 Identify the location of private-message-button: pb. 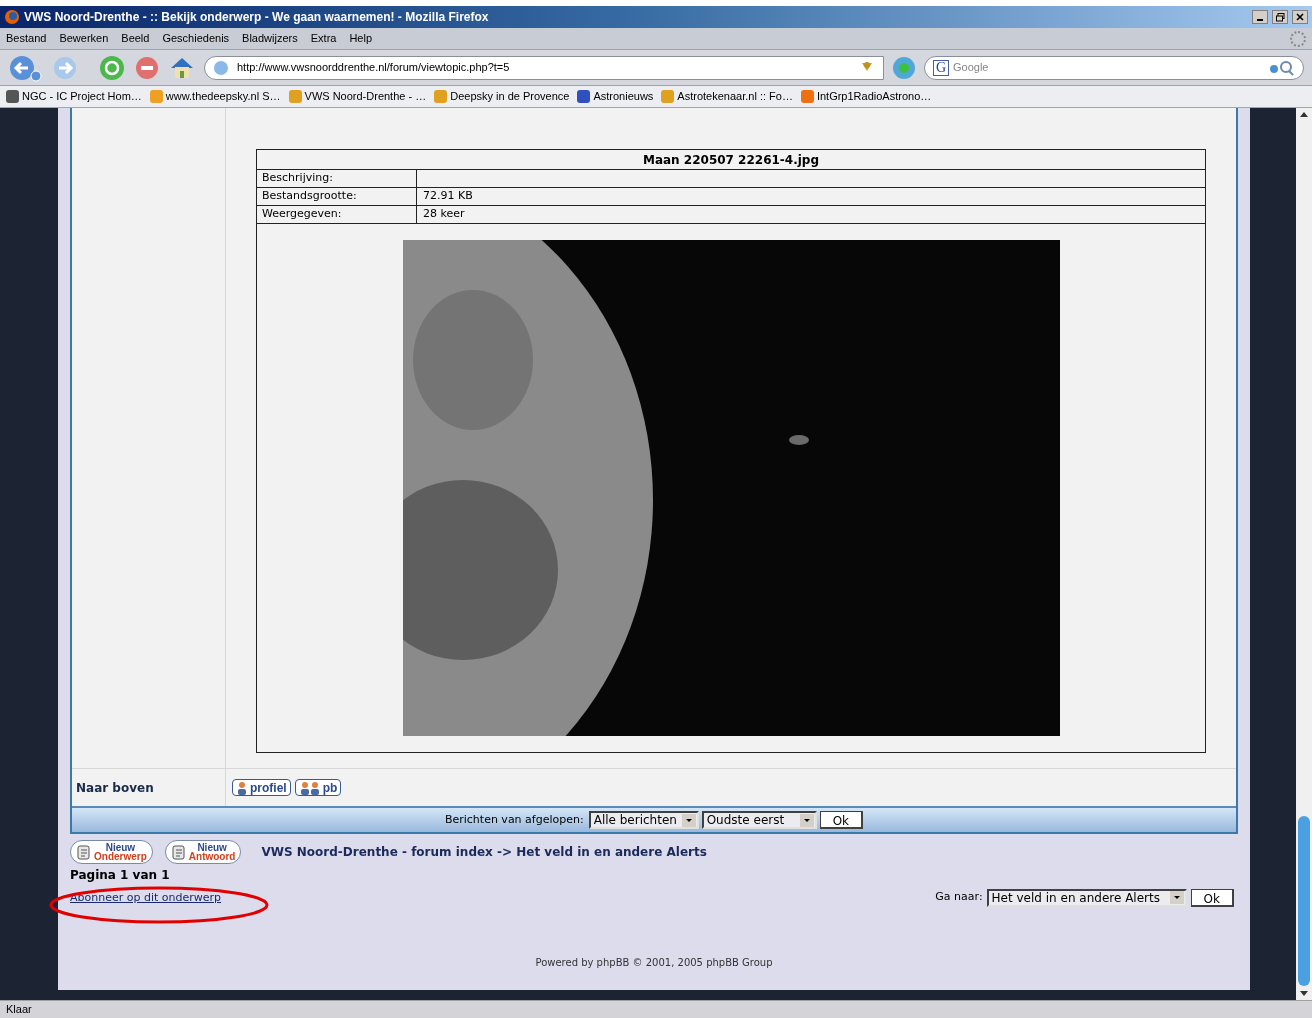
(318, 787).